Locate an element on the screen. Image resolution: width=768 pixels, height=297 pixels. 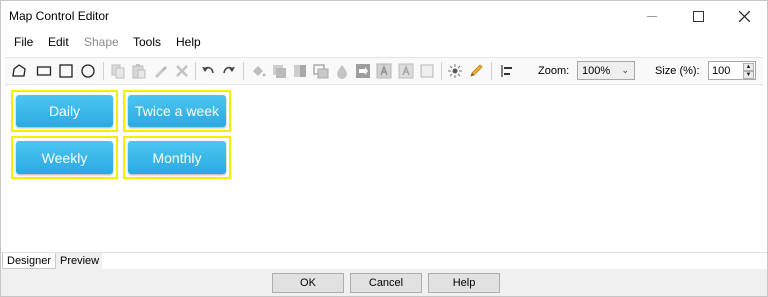
gradient-icon is located at coordinates (300, 71).